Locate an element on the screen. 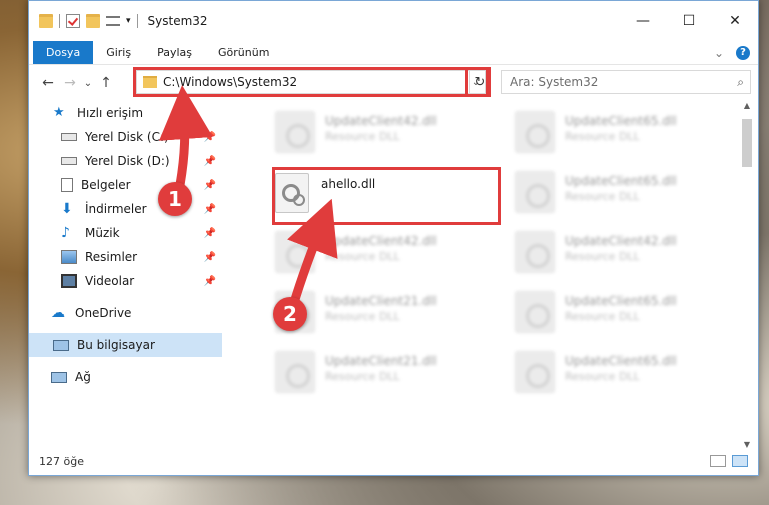 This screenshot has height=505, width=769. video-icon is located at coordinates (69, 281).